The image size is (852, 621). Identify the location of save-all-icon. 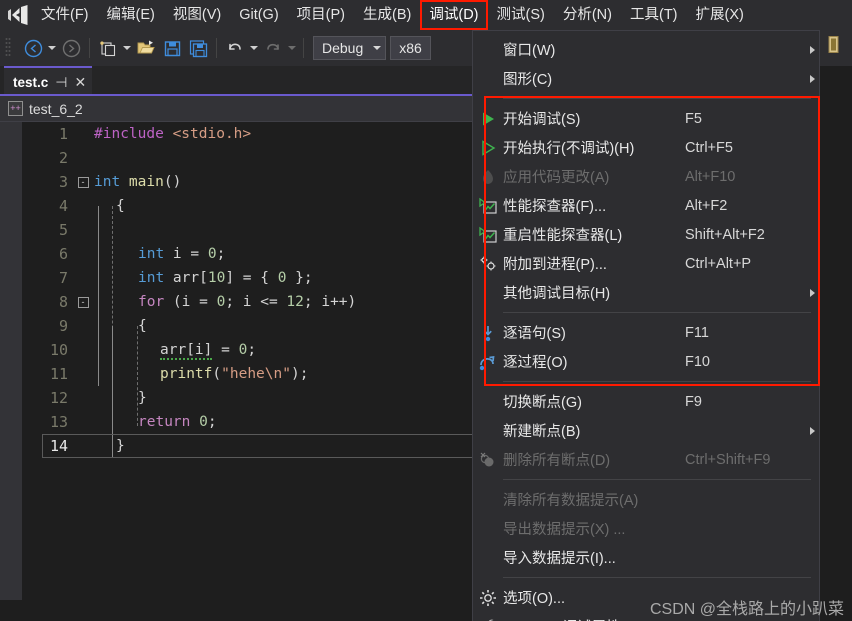
(198, 48).